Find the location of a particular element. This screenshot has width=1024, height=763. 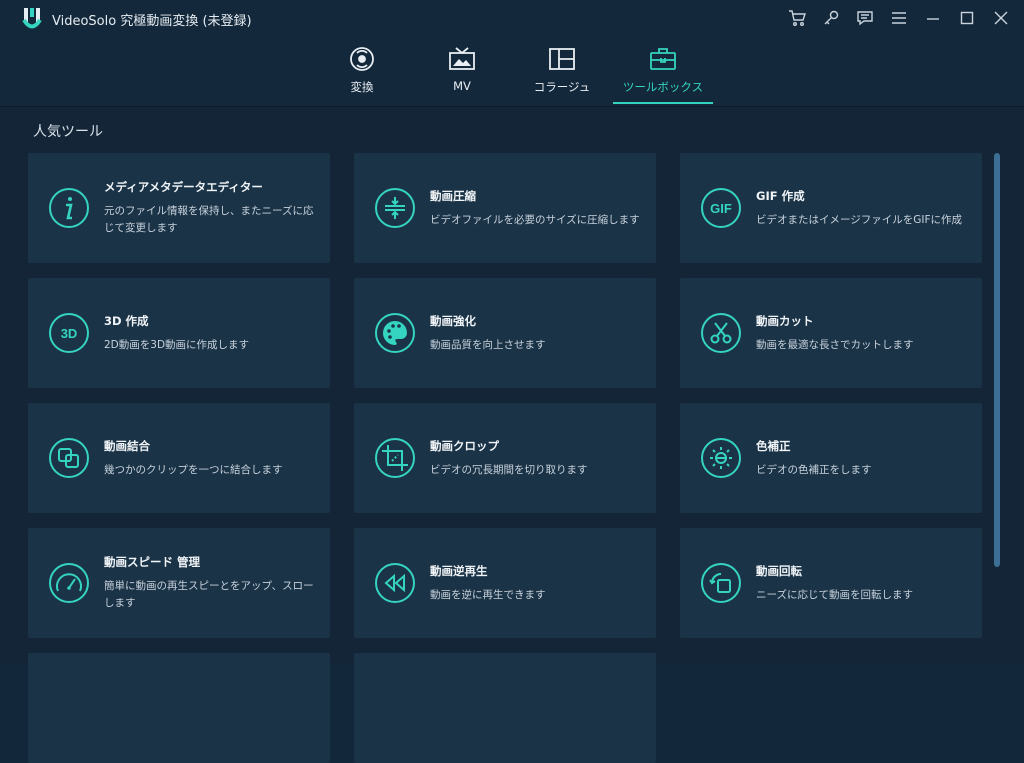

tool-description: 簡単に動画の再生スピーとをアップ、スローします is located at coordinates (209, 594).